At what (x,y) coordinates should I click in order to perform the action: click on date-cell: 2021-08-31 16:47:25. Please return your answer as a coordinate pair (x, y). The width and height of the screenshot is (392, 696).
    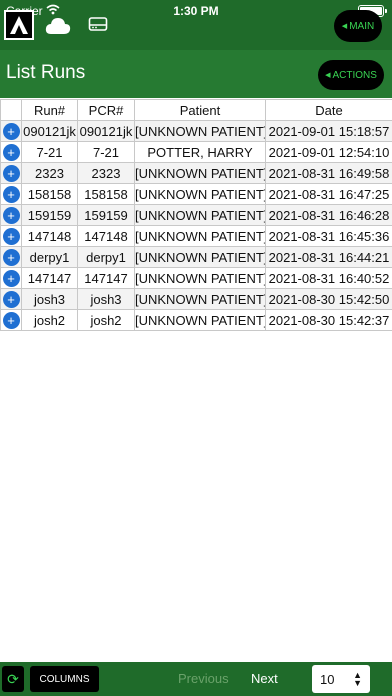
    Looking at the image, I should click on (328, 194).